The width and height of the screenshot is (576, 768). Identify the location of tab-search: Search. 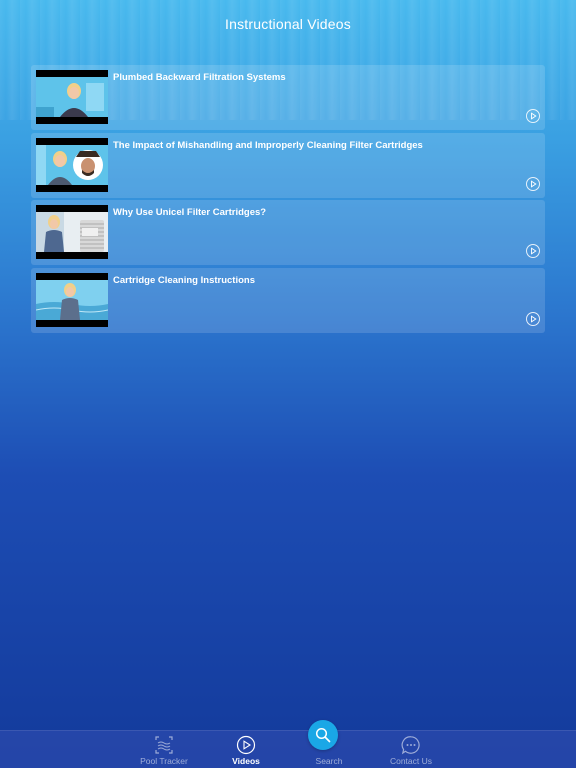
(329, 744).